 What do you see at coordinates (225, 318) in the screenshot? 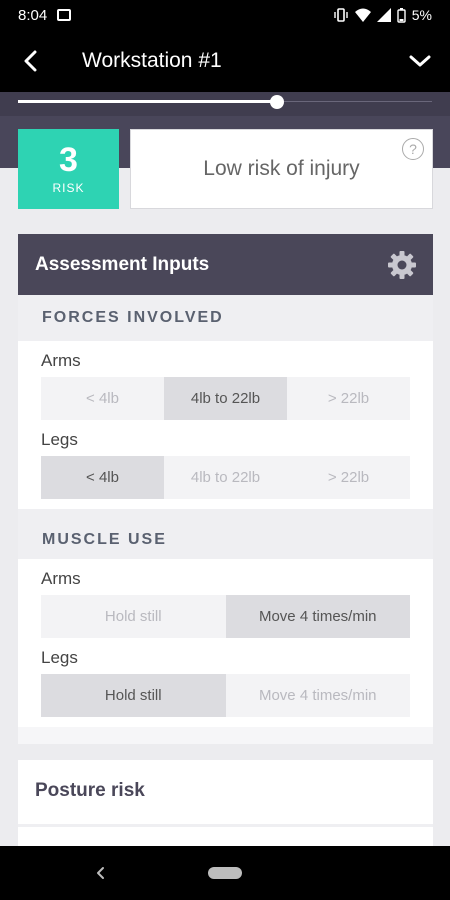
I see `section-forces-title: FORCES INVOLVED` at bounding box center [225, 318].